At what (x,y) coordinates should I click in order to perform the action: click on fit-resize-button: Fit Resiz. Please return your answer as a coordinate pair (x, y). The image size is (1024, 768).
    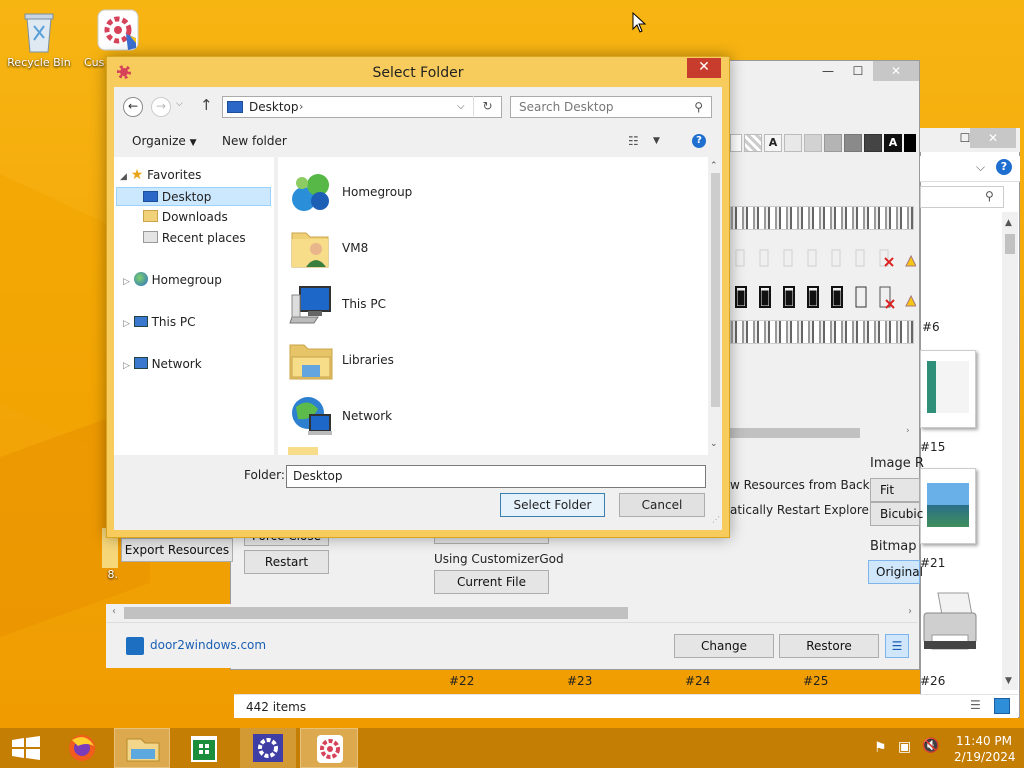
    Looking at the image, I should click on (895, 498).